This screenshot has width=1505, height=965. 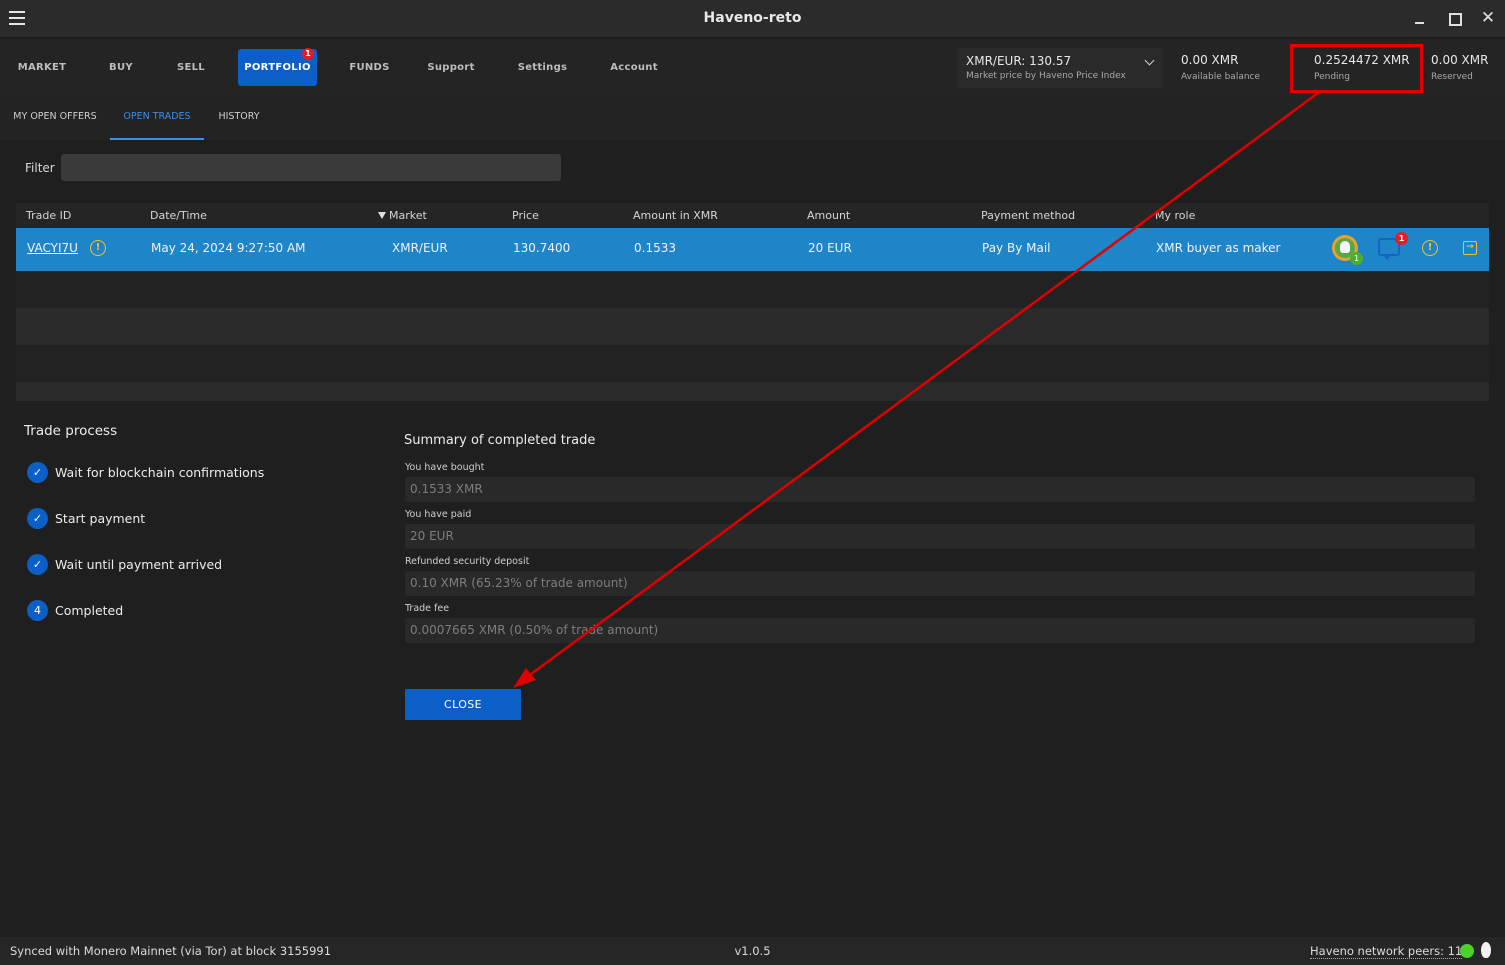 I want to click on col-market: Market, so click(x=402, y=215).